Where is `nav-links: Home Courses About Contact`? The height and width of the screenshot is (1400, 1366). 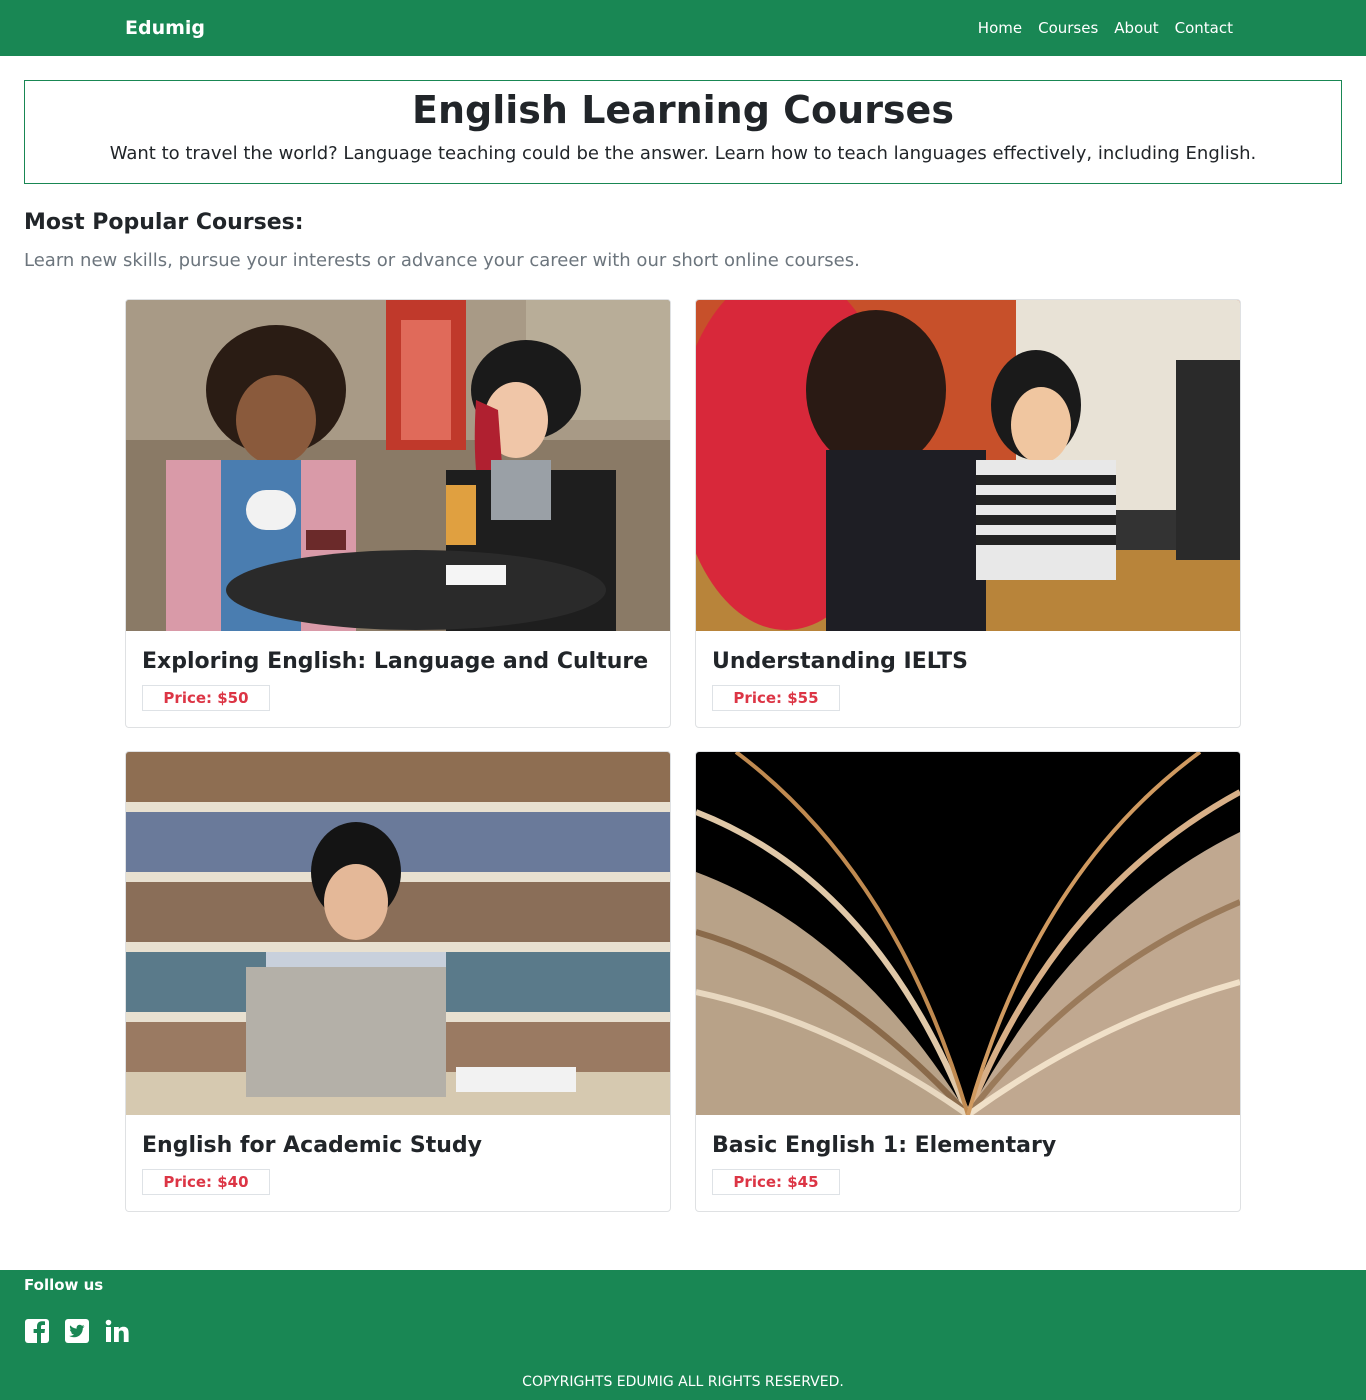
nav-links: Home Courses About Contact is located at coordinates (1105, 28).